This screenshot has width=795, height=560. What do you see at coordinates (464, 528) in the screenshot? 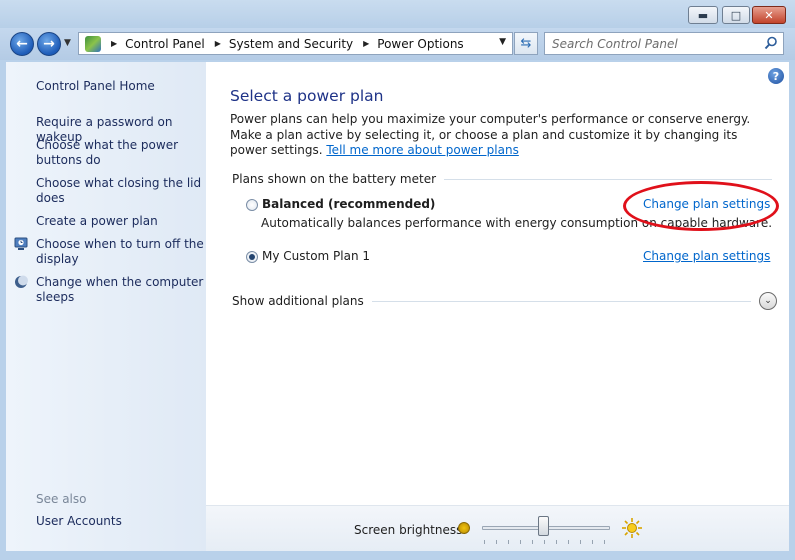
I see `dim-brightness-icon` at bounding box center [464, 528].